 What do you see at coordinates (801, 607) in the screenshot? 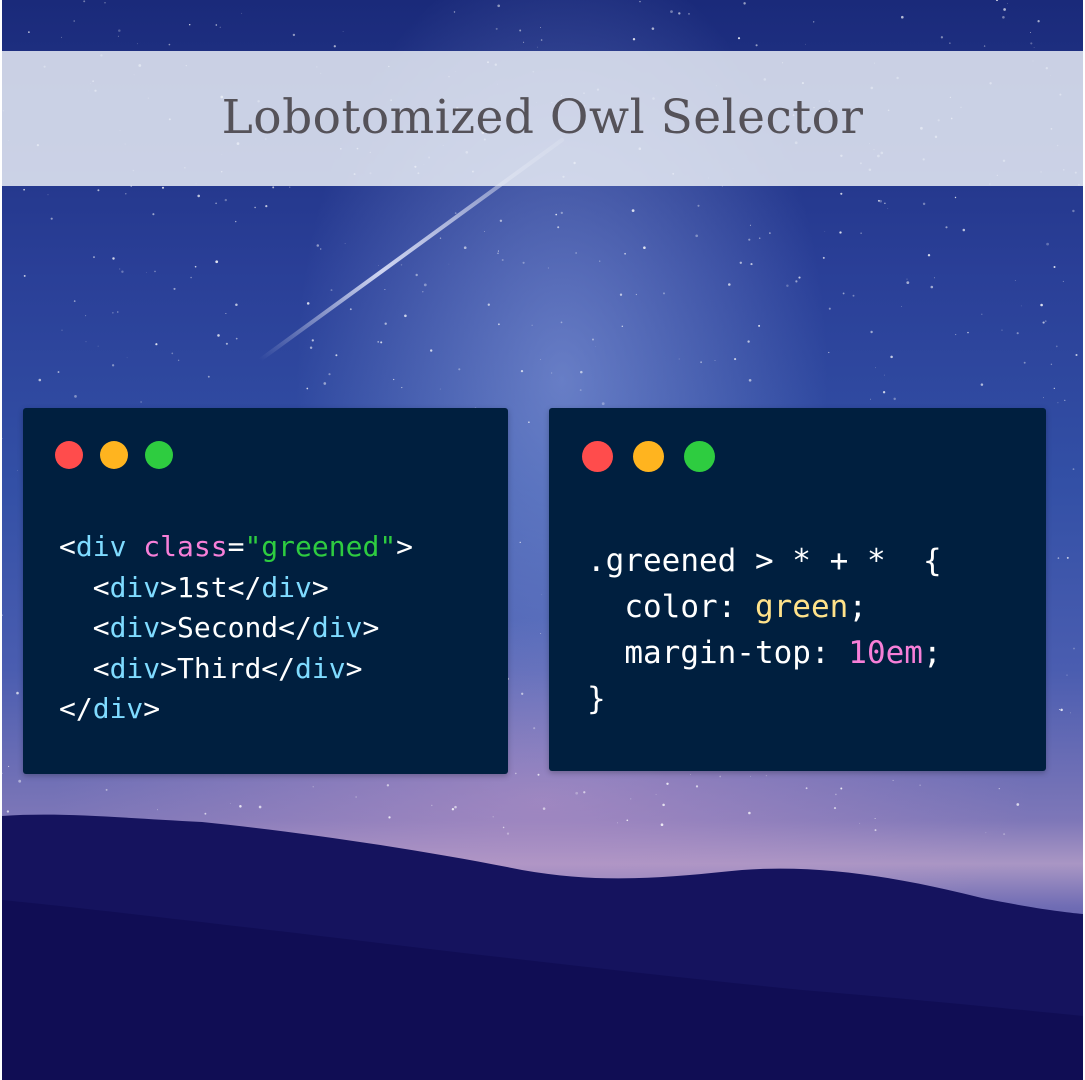
I see `code-token: green` at bounding box center [801, 607].